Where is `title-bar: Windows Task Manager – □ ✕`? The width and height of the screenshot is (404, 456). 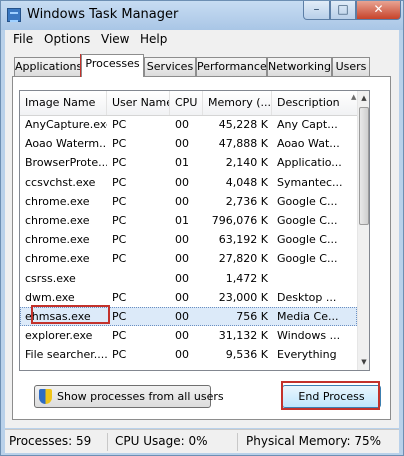
title-bar: Windows Task Manager – □ ✕ is located at coordinates (202, 15).